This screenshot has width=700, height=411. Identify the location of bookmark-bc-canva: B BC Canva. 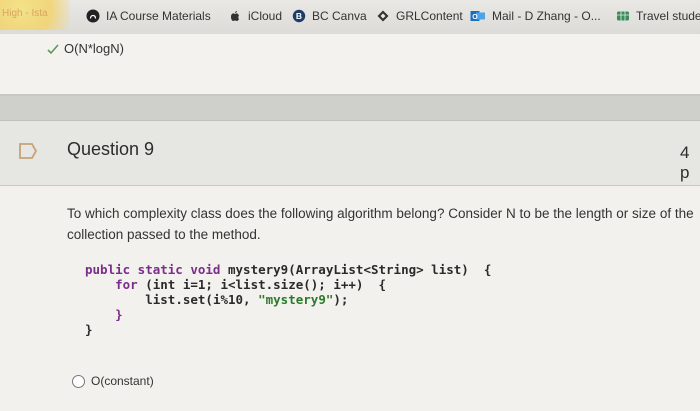
(329, 16).